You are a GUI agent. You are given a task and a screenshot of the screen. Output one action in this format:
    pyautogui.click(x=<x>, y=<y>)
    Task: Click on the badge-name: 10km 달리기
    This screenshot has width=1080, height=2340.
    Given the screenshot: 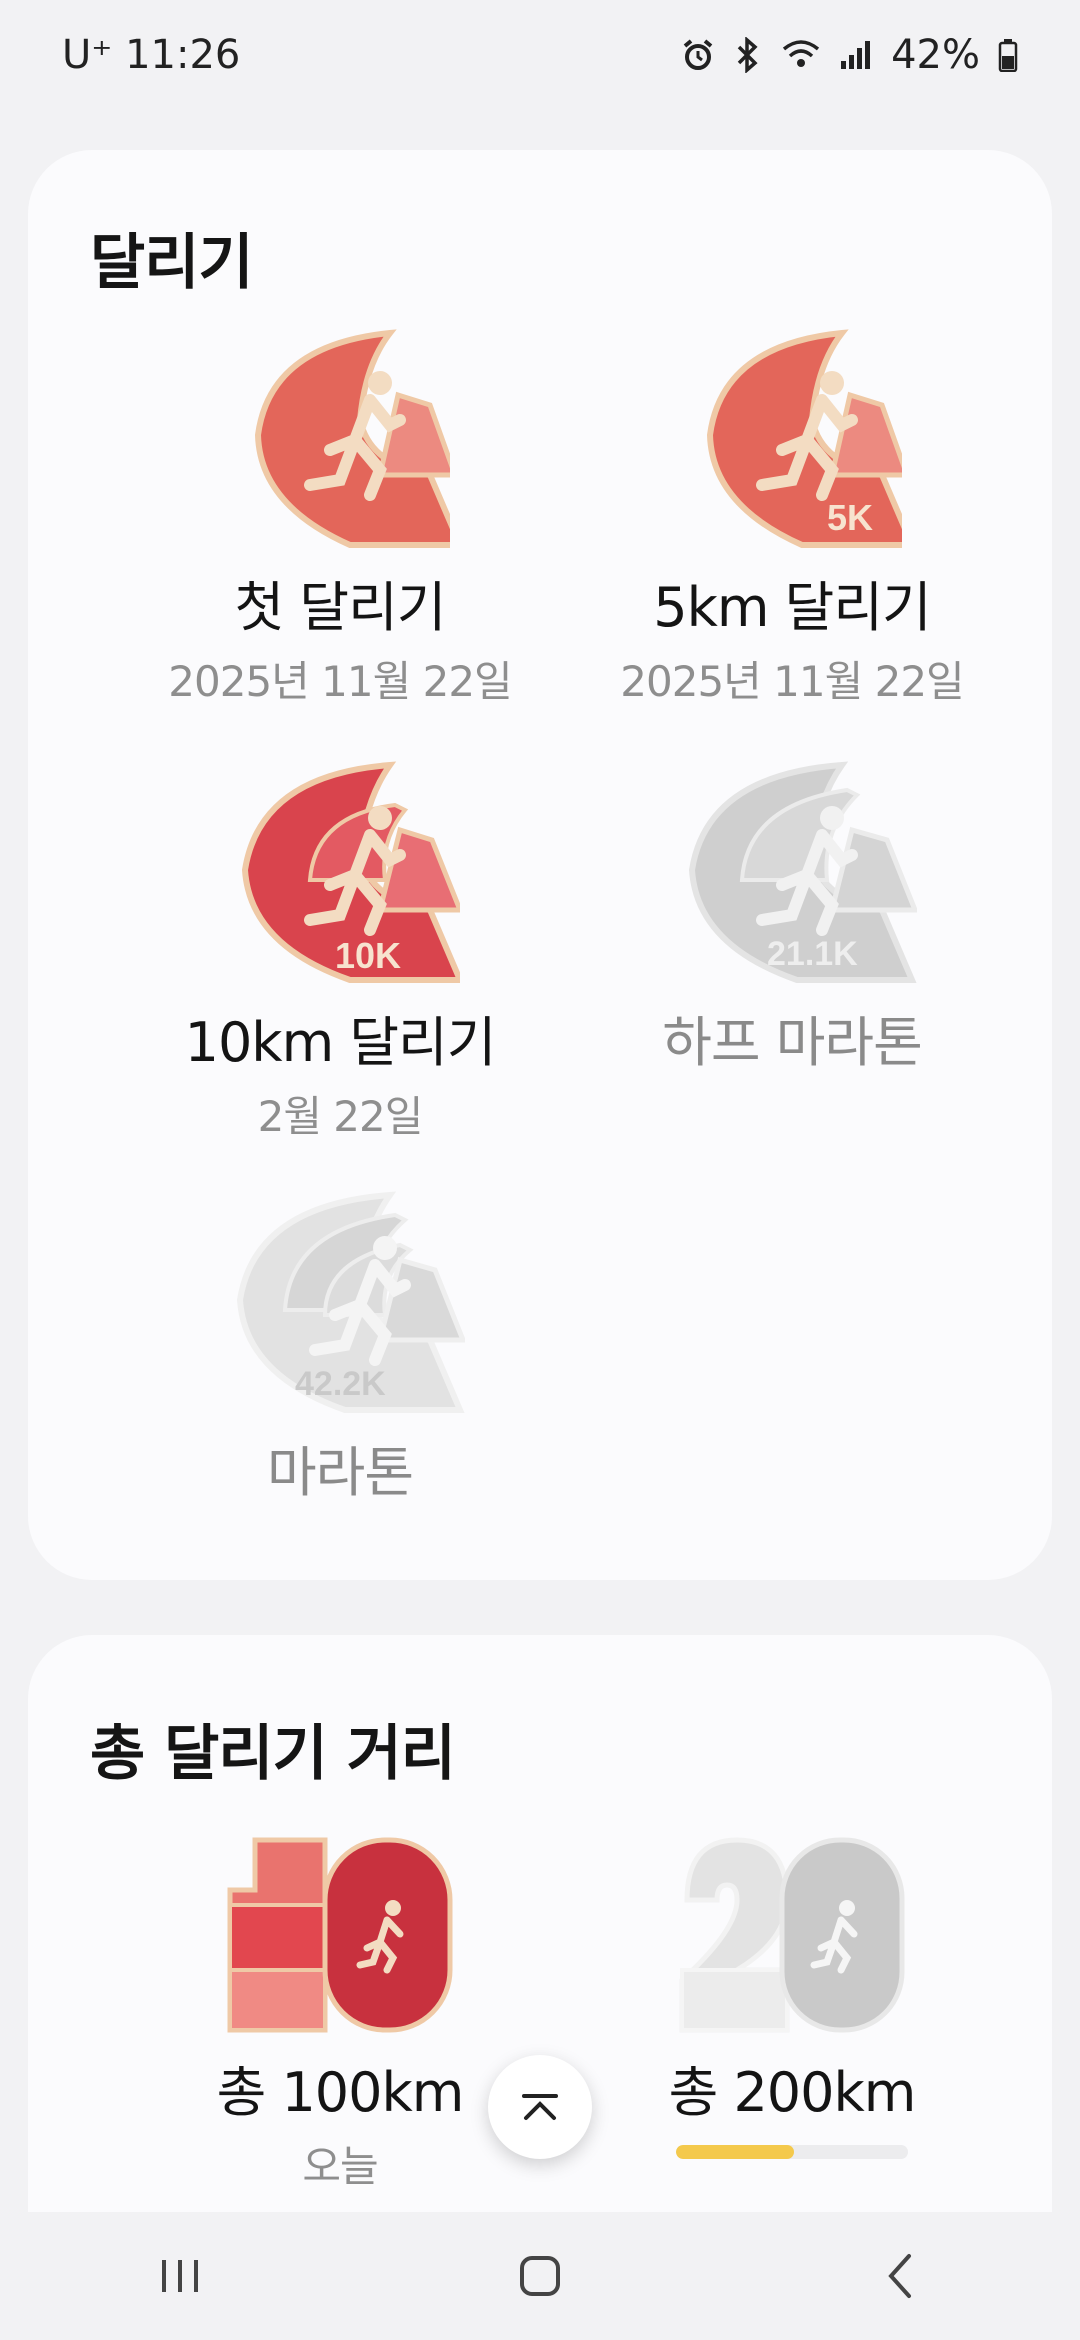 What is the action you would take?
    pyautogui.click(x=340, y=1042)
    